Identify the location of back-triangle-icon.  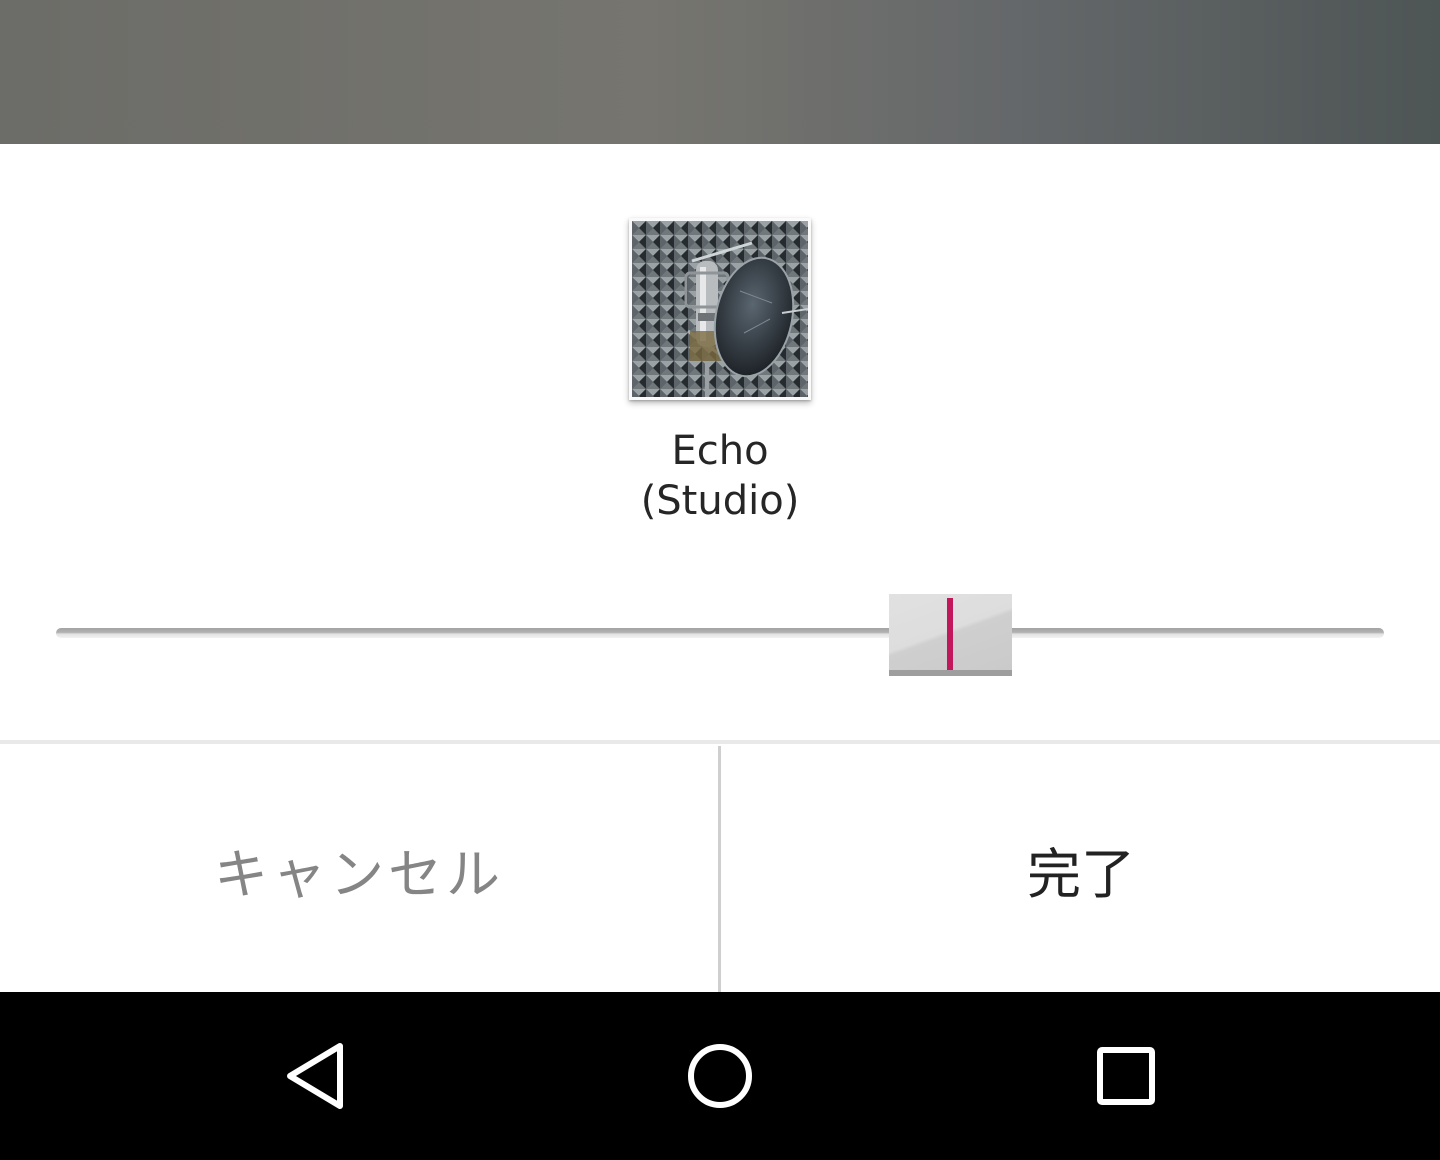
(316, 1076).